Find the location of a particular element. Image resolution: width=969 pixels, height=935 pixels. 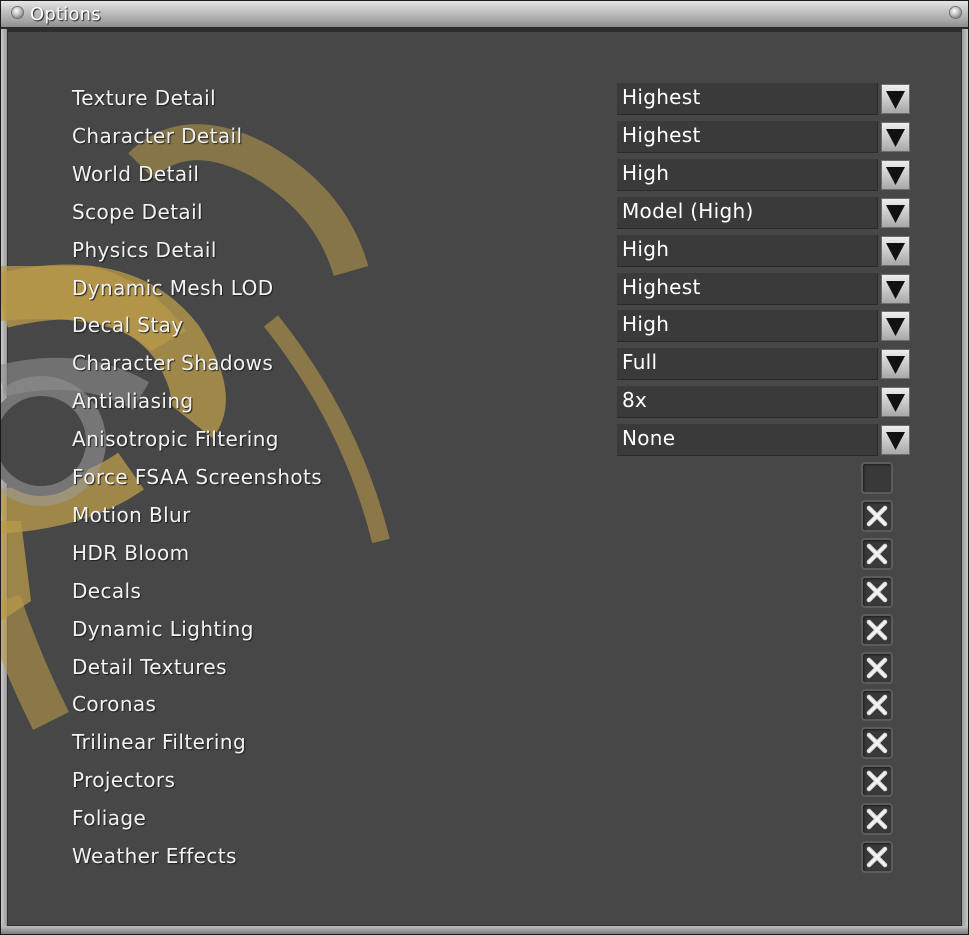

dynamic-lighting-checkbox is located at coordinates (877, 630).